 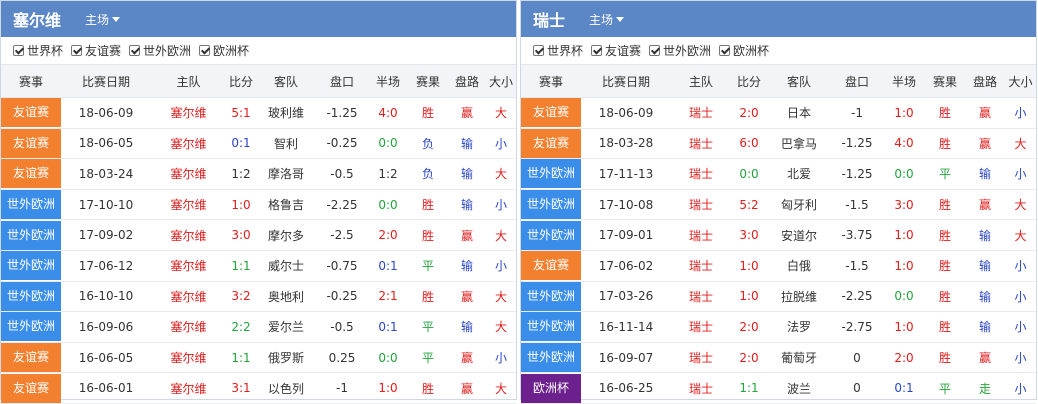 I want to click on away-team-cell: 安道尔, so click(x=799, y=235).